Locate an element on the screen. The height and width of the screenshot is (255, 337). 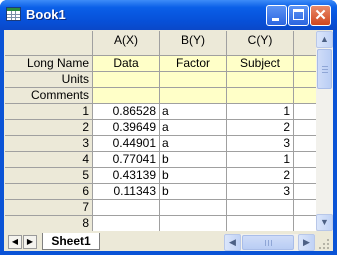
long-name-cell-a: Data is located at coordinates (126, 64).